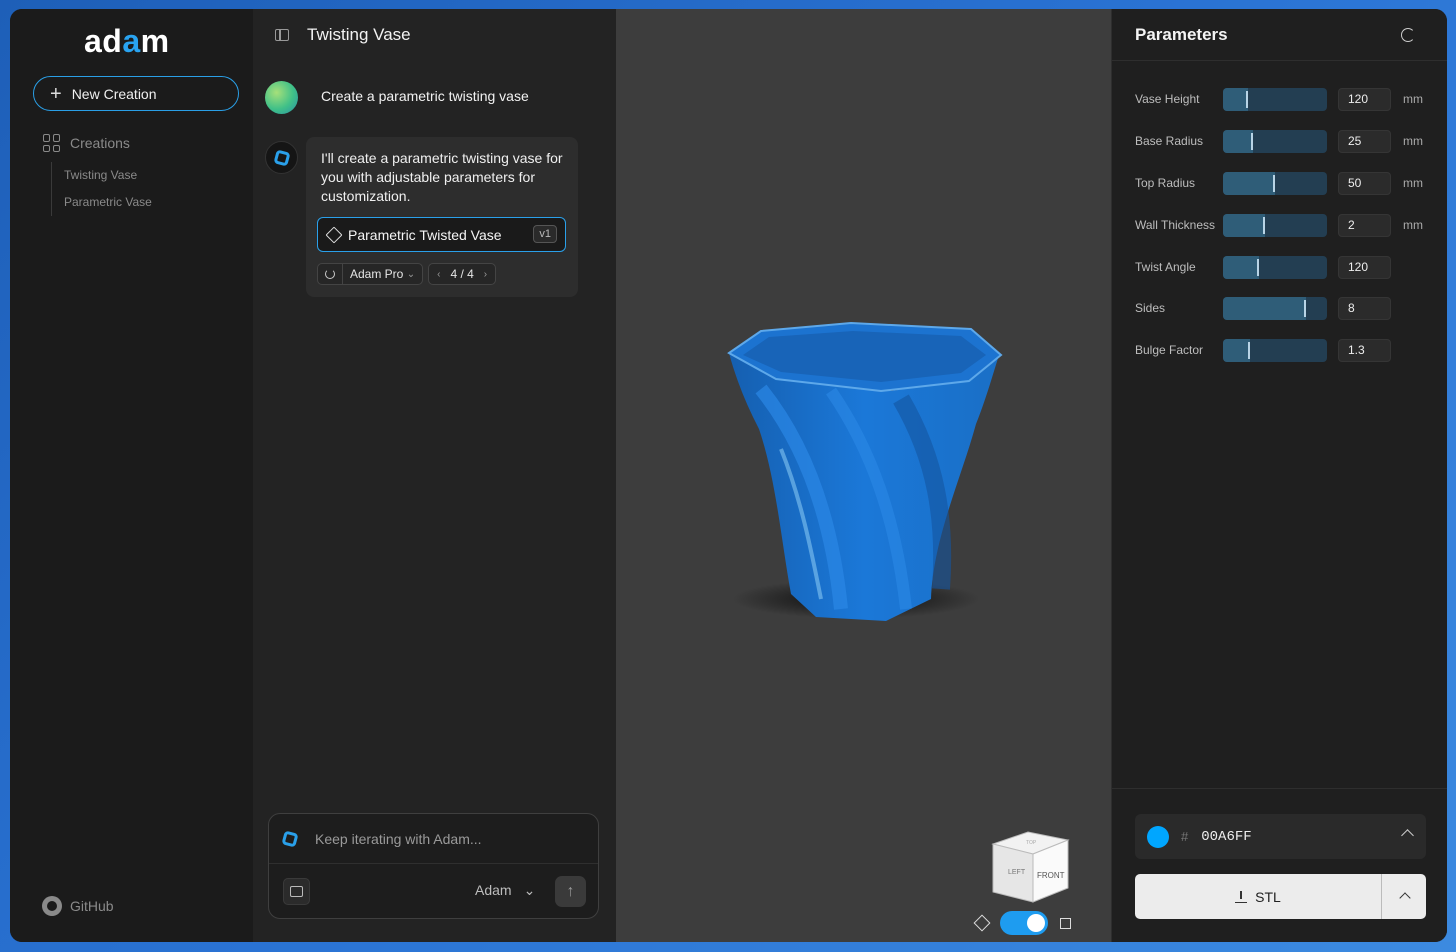 This screenshot has height=952, width=1456. Describe the element at coordinates (377, 274) in the screenshot. I see `model-chip-label: Adam Pro` at that location.